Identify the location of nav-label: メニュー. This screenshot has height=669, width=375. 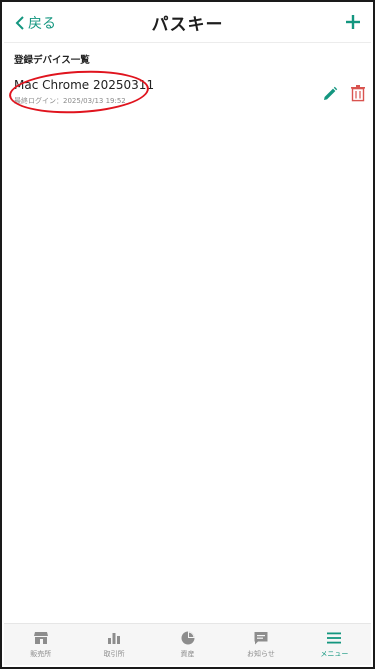
(334, 654).